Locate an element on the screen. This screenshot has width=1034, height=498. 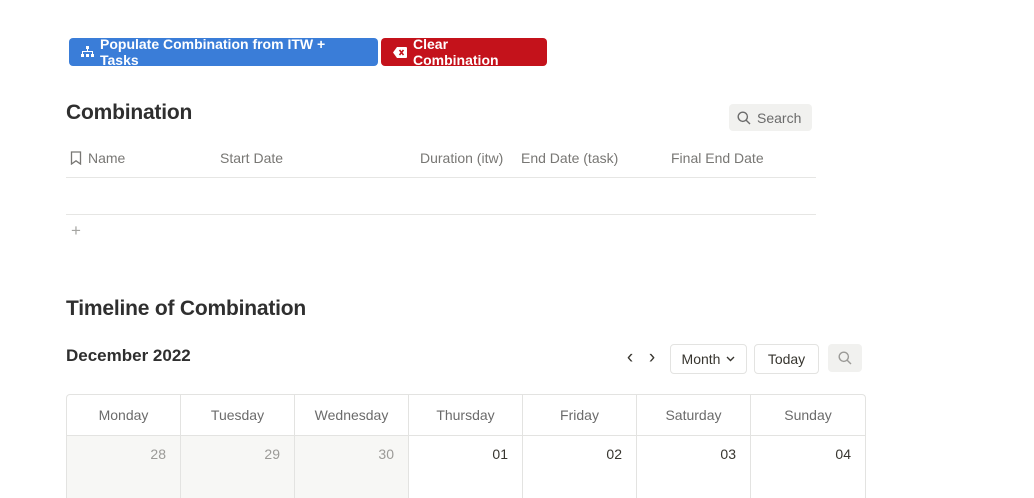
populate-combination-button: Populate Combination from ITW + Tasks is located at coordinates (223, 52).